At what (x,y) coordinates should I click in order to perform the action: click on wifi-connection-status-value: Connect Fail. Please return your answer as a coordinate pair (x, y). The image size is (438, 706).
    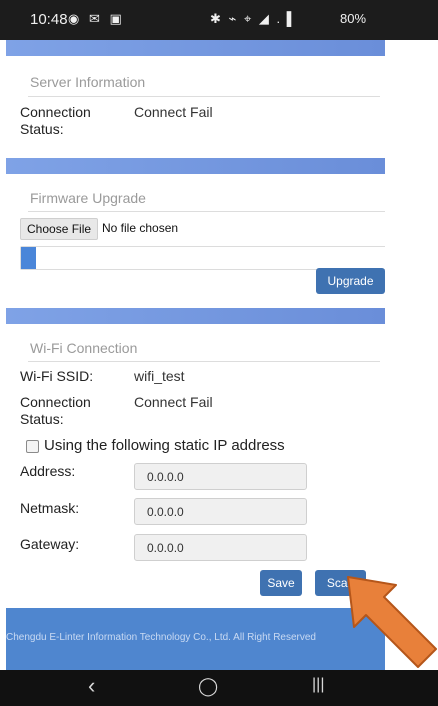
    Looking at the image, I should click on (173, 402).